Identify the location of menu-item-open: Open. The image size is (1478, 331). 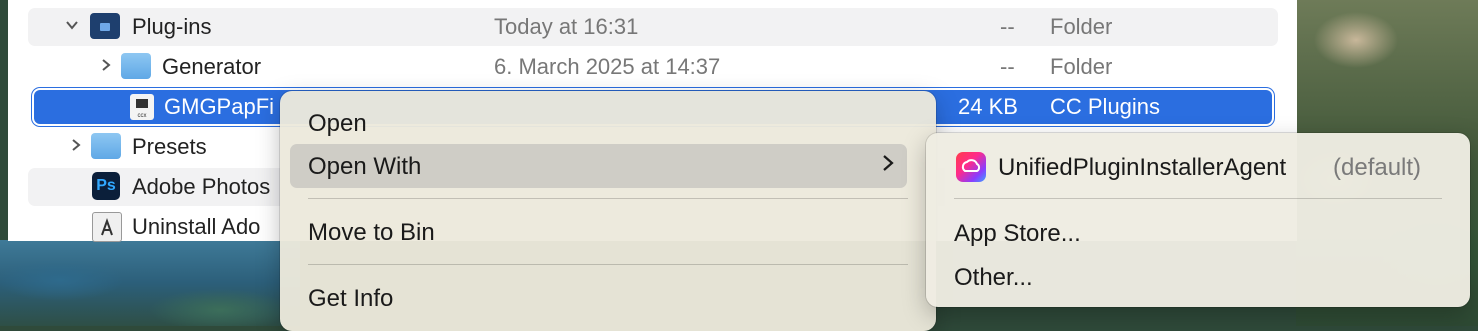
(598, 123).